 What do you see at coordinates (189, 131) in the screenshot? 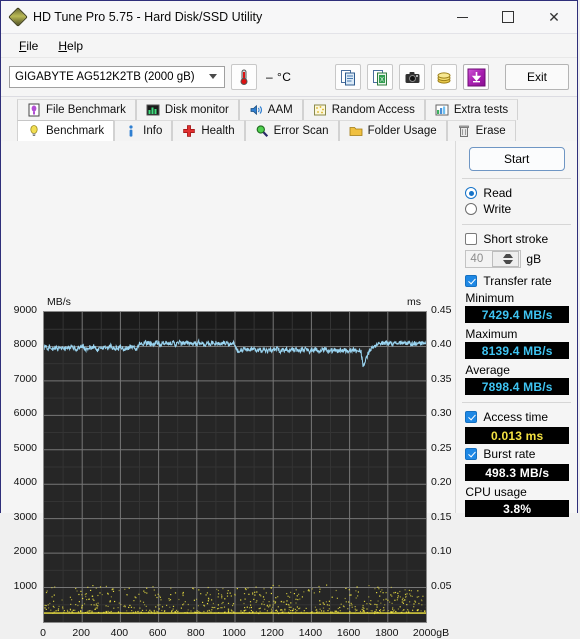
I see `health-cross-icon` at bounding box center [189, 131].